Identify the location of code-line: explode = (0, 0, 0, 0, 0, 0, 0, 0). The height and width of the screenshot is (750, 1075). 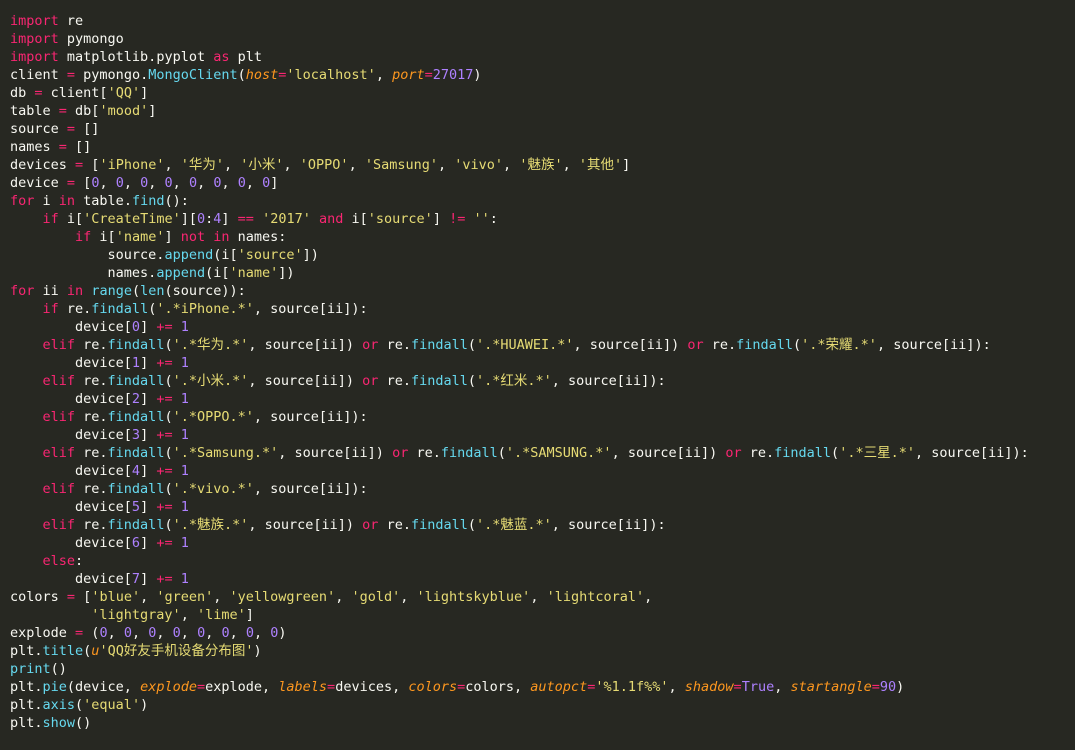
(542, 633).